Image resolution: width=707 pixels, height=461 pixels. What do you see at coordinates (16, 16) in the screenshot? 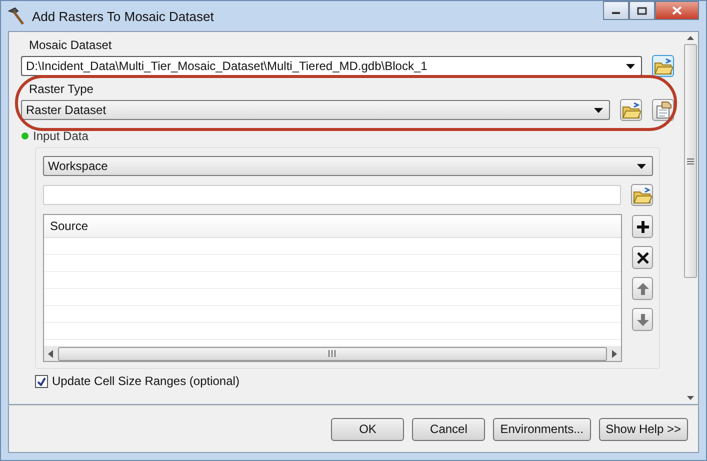
I see `hammer-icon` at bounding box center [16, 16].